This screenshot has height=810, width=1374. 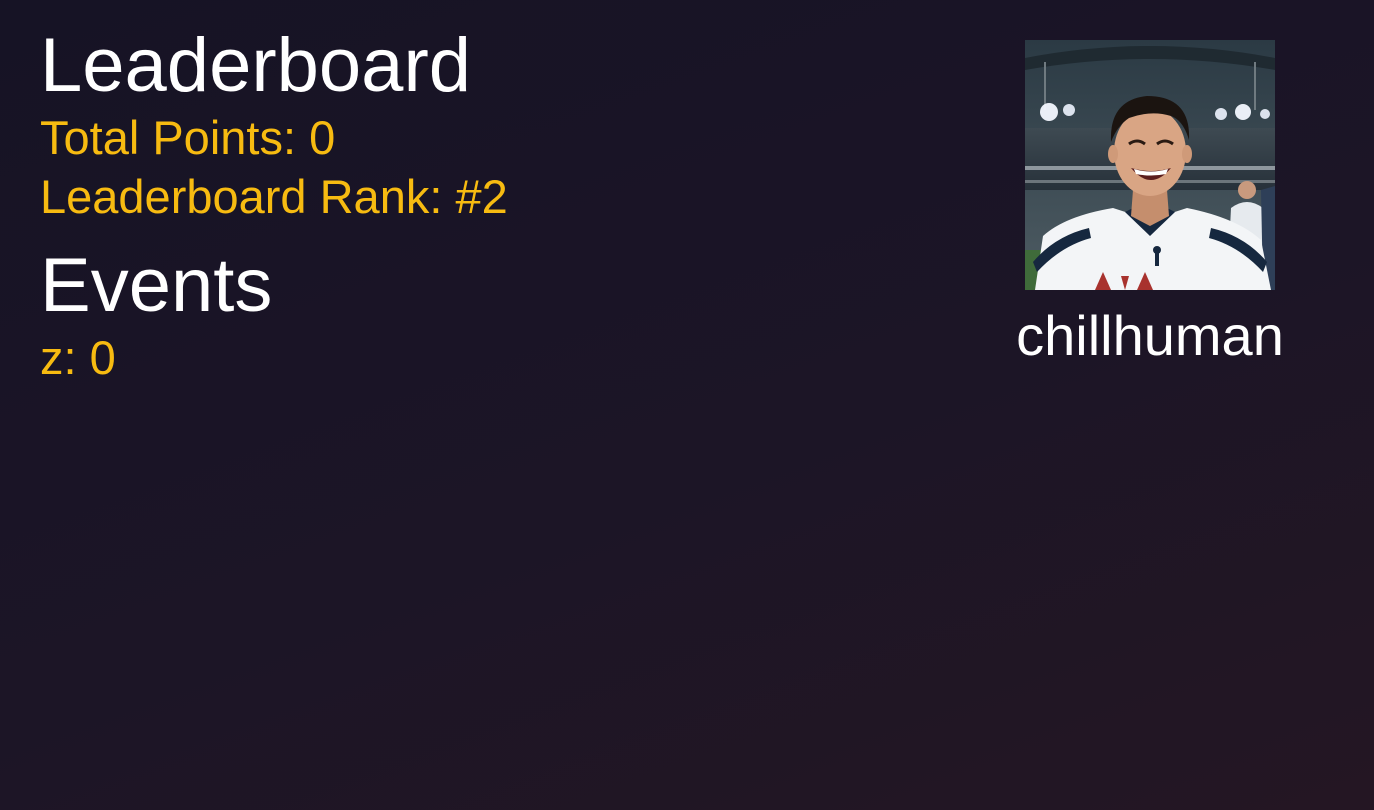 I want to click on user-profile: chillhuman, so click(x=1150, y=204).